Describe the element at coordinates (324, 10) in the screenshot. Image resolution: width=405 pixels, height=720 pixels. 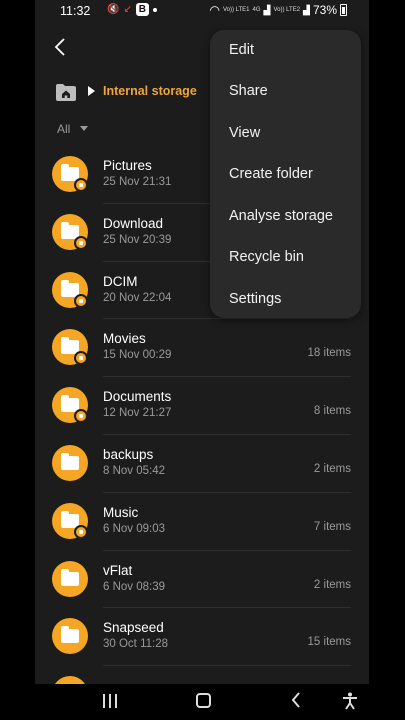
I see `battery-percent: 73%` at that location.